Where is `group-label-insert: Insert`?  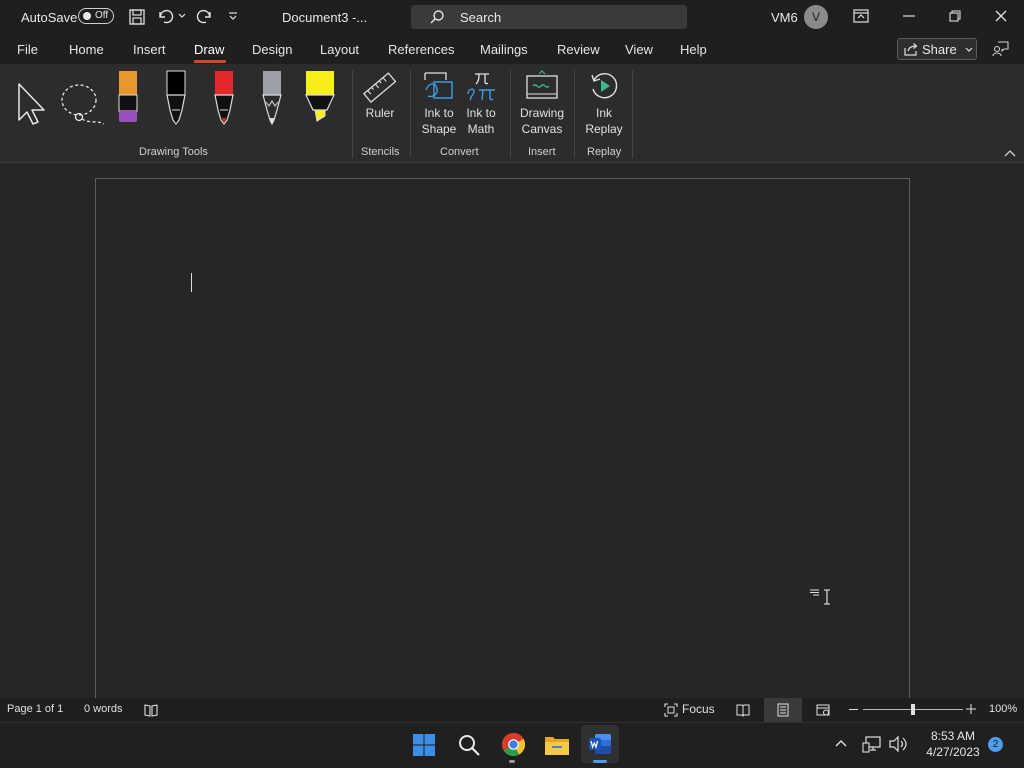 group-label-insert: Insert is located at coordinates (542, 152).